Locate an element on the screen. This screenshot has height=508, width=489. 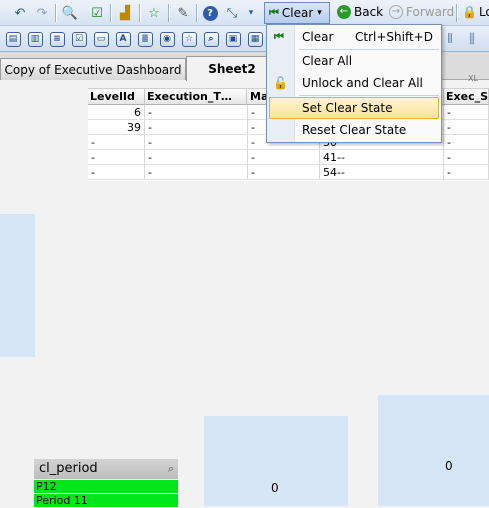
menu-item-label: Clear is located at coordinates (318, 37).